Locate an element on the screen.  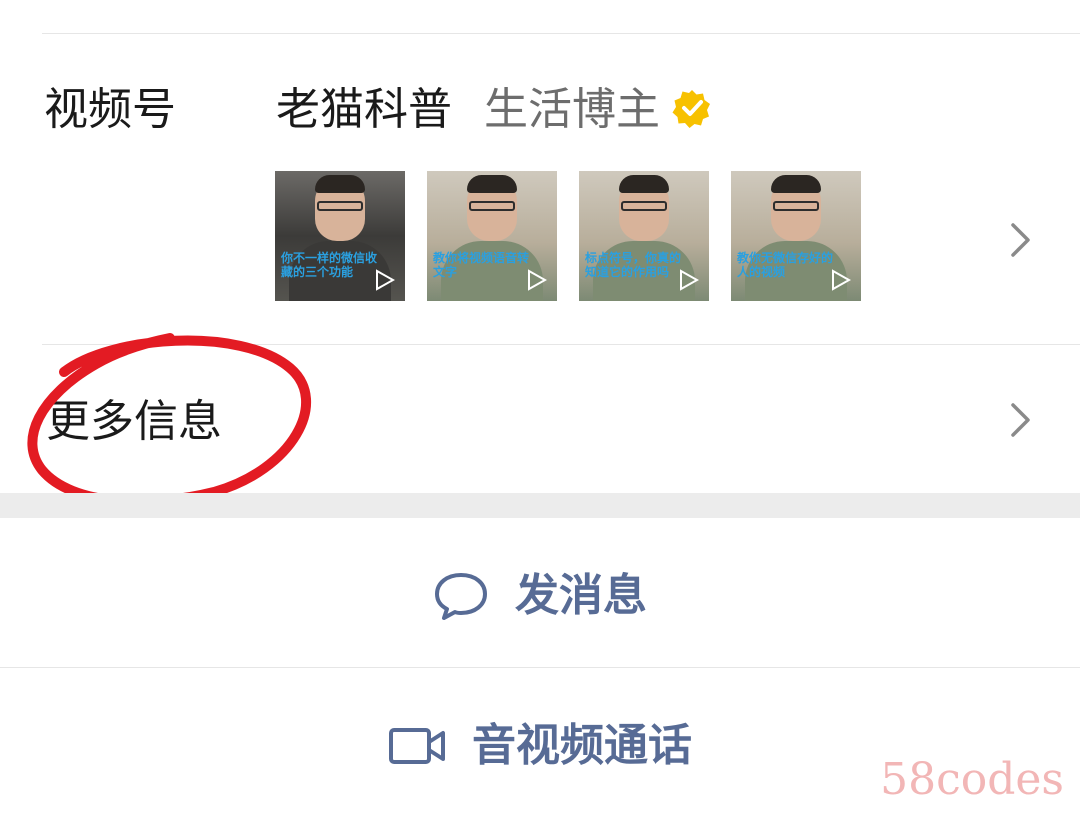
action-divider is located at coordinates (540, 667).